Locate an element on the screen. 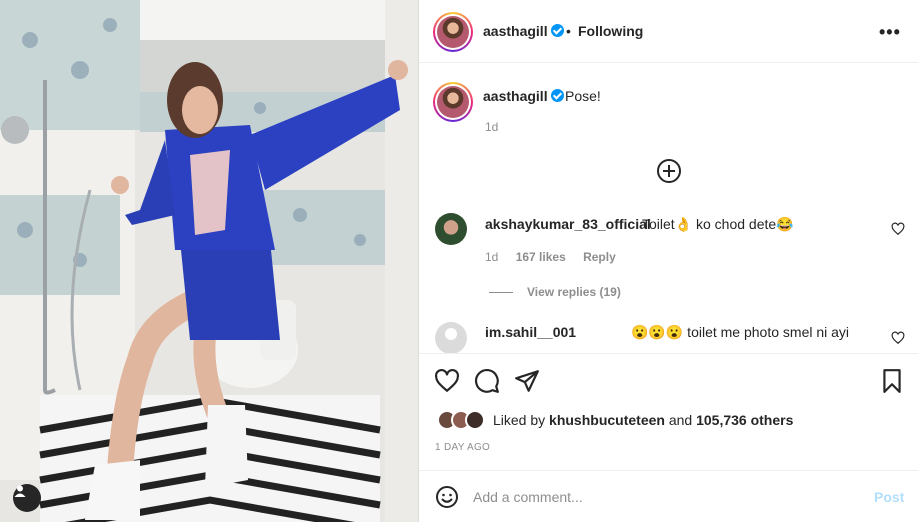 This screenshot has width=918, height=522. post-header: aasthagill • Following ••• is located at coordinates (668, 31).